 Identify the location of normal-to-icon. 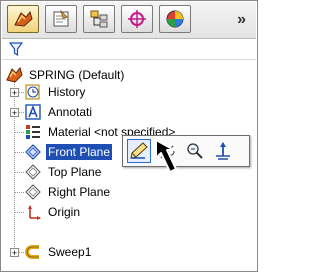
(223, 151).